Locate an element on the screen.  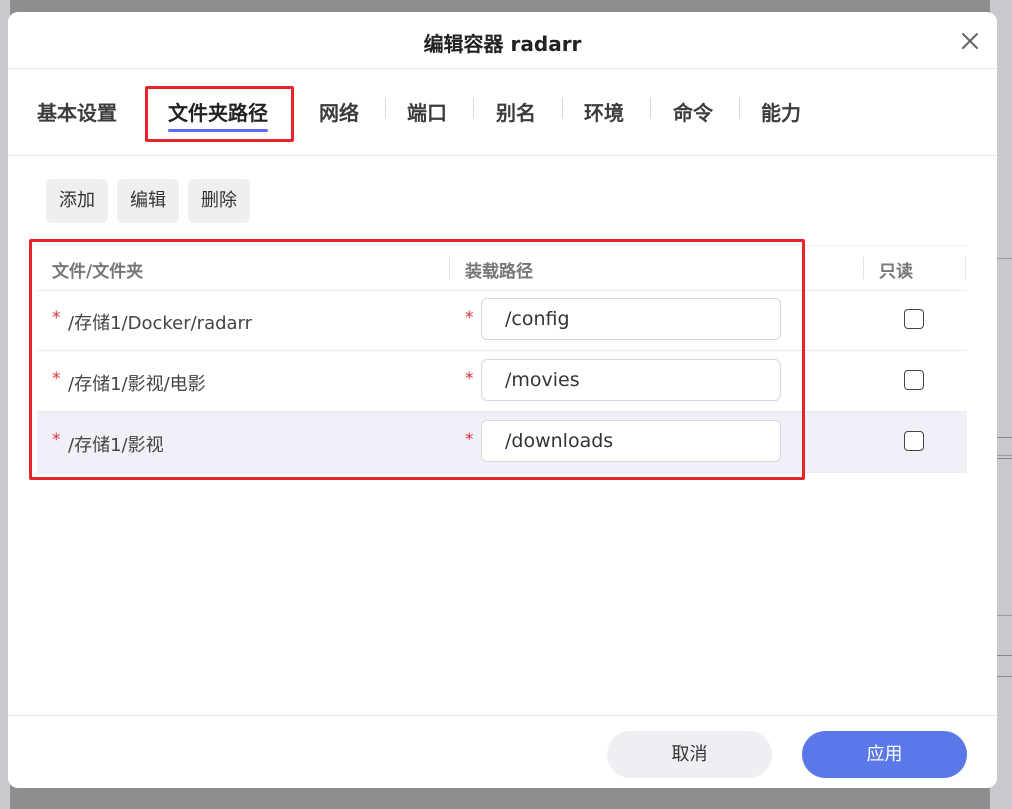
dialog-title: 编辑容器 radarr is located at coordinates (502, 44).